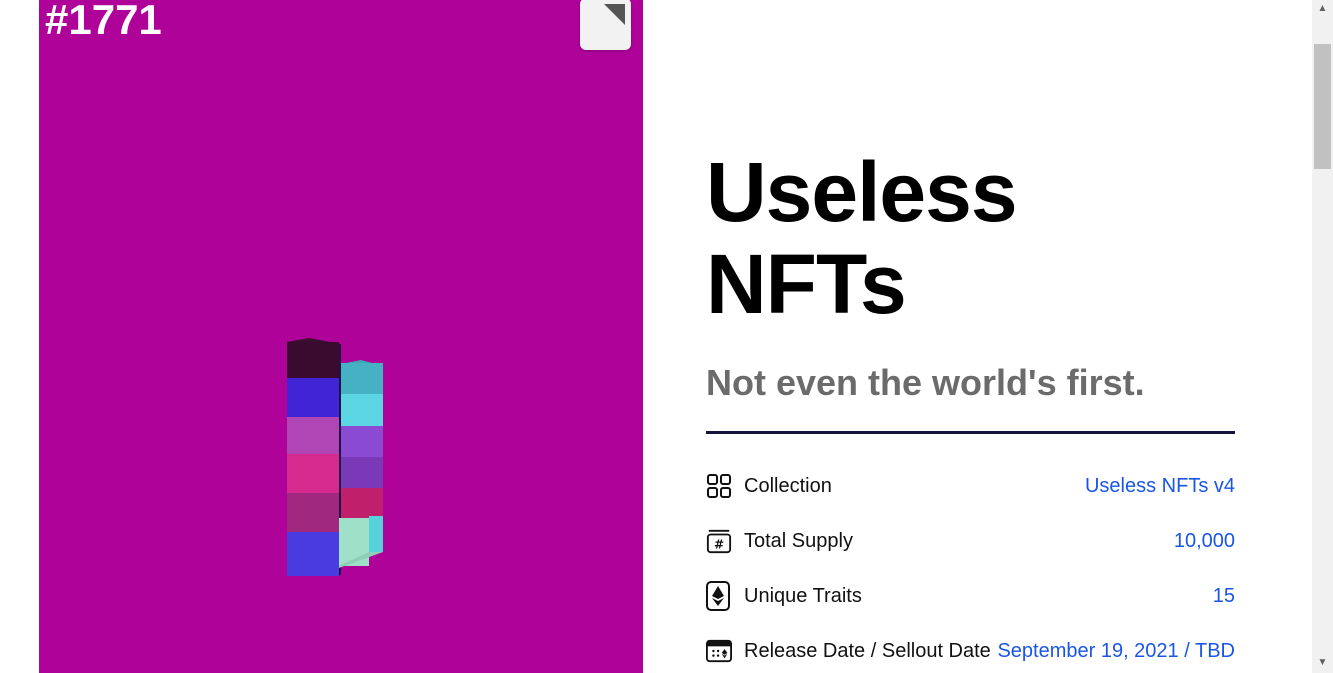 The width and height of the screenshot is (1333, 673). Describe the element at coordinates (1322, 106) in the screenshot. I see `scroll-thumb` at that location.